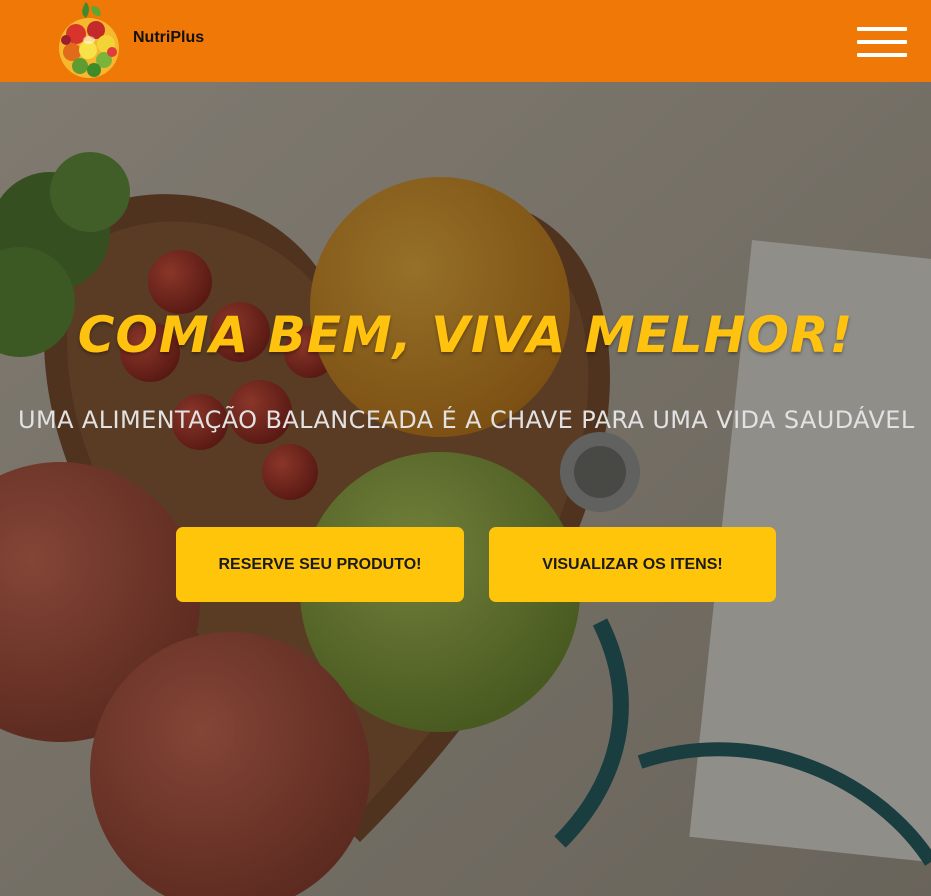 The width and height of the screenshot is (931, 896). I want to click on view-items-button: VISUALIZAR OS ITENS!, so click(632, 564).